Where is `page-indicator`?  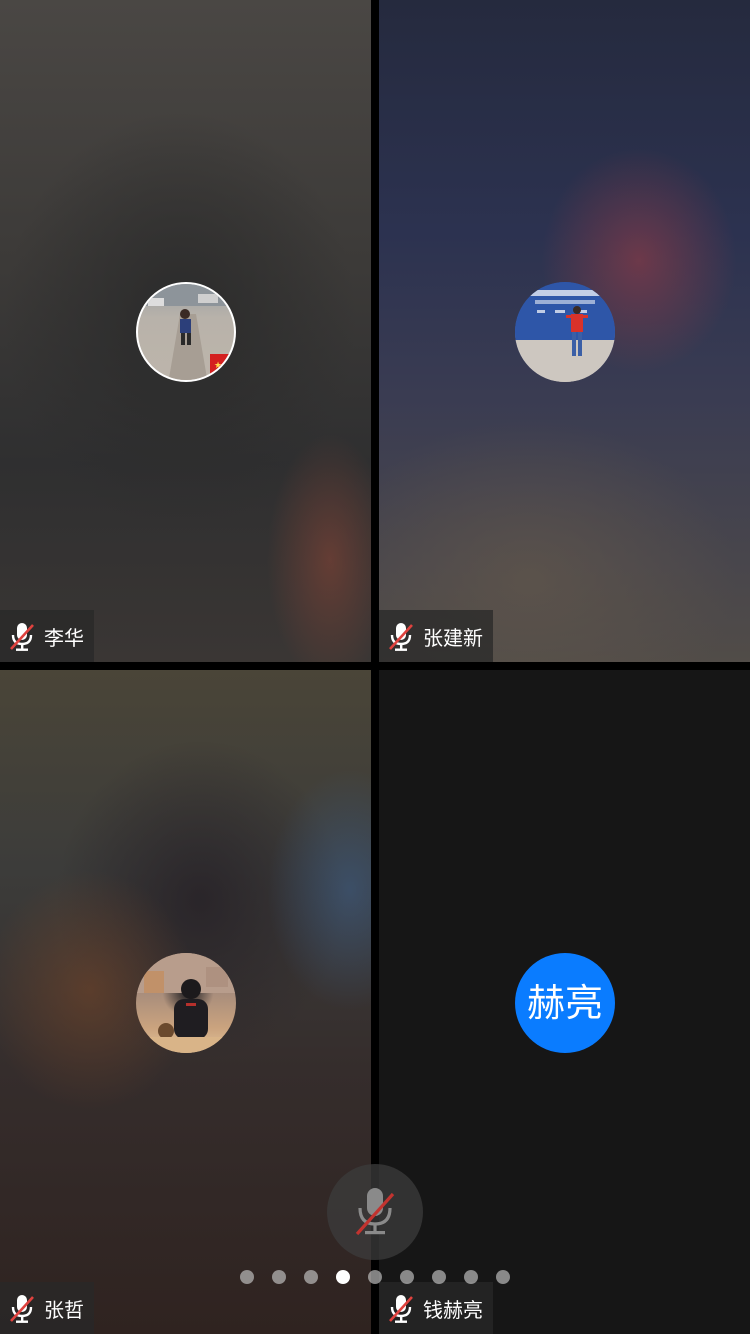 page-indicator is located at coordinates (375, 1277).